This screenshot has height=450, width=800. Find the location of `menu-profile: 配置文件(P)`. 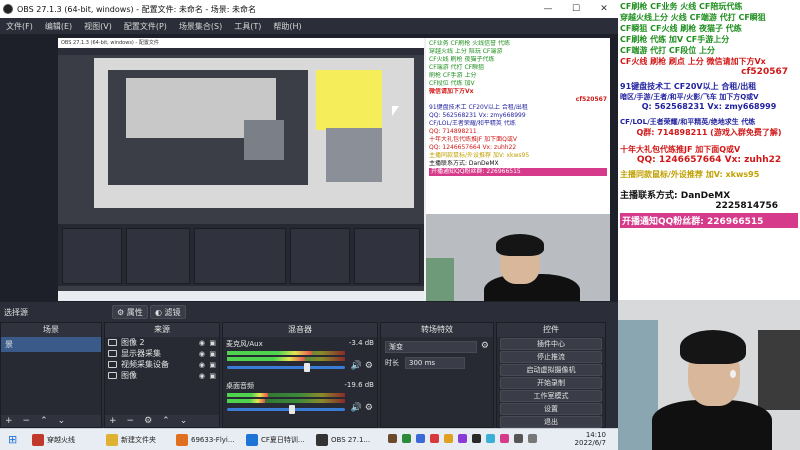

menu-profile: 配置文件(P) is located at coordinates (145, 26).